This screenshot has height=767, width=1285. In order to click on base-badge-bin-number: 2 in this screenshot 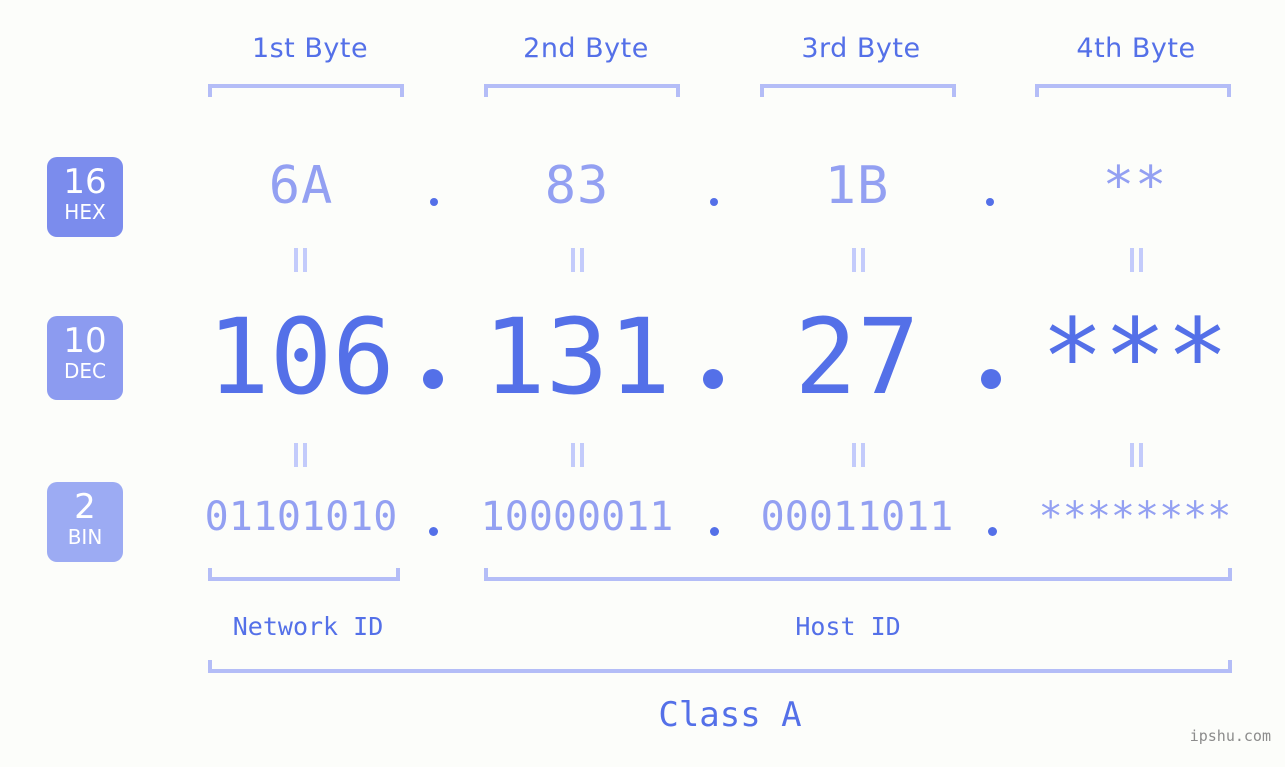, I will do `click(85, 507)`.